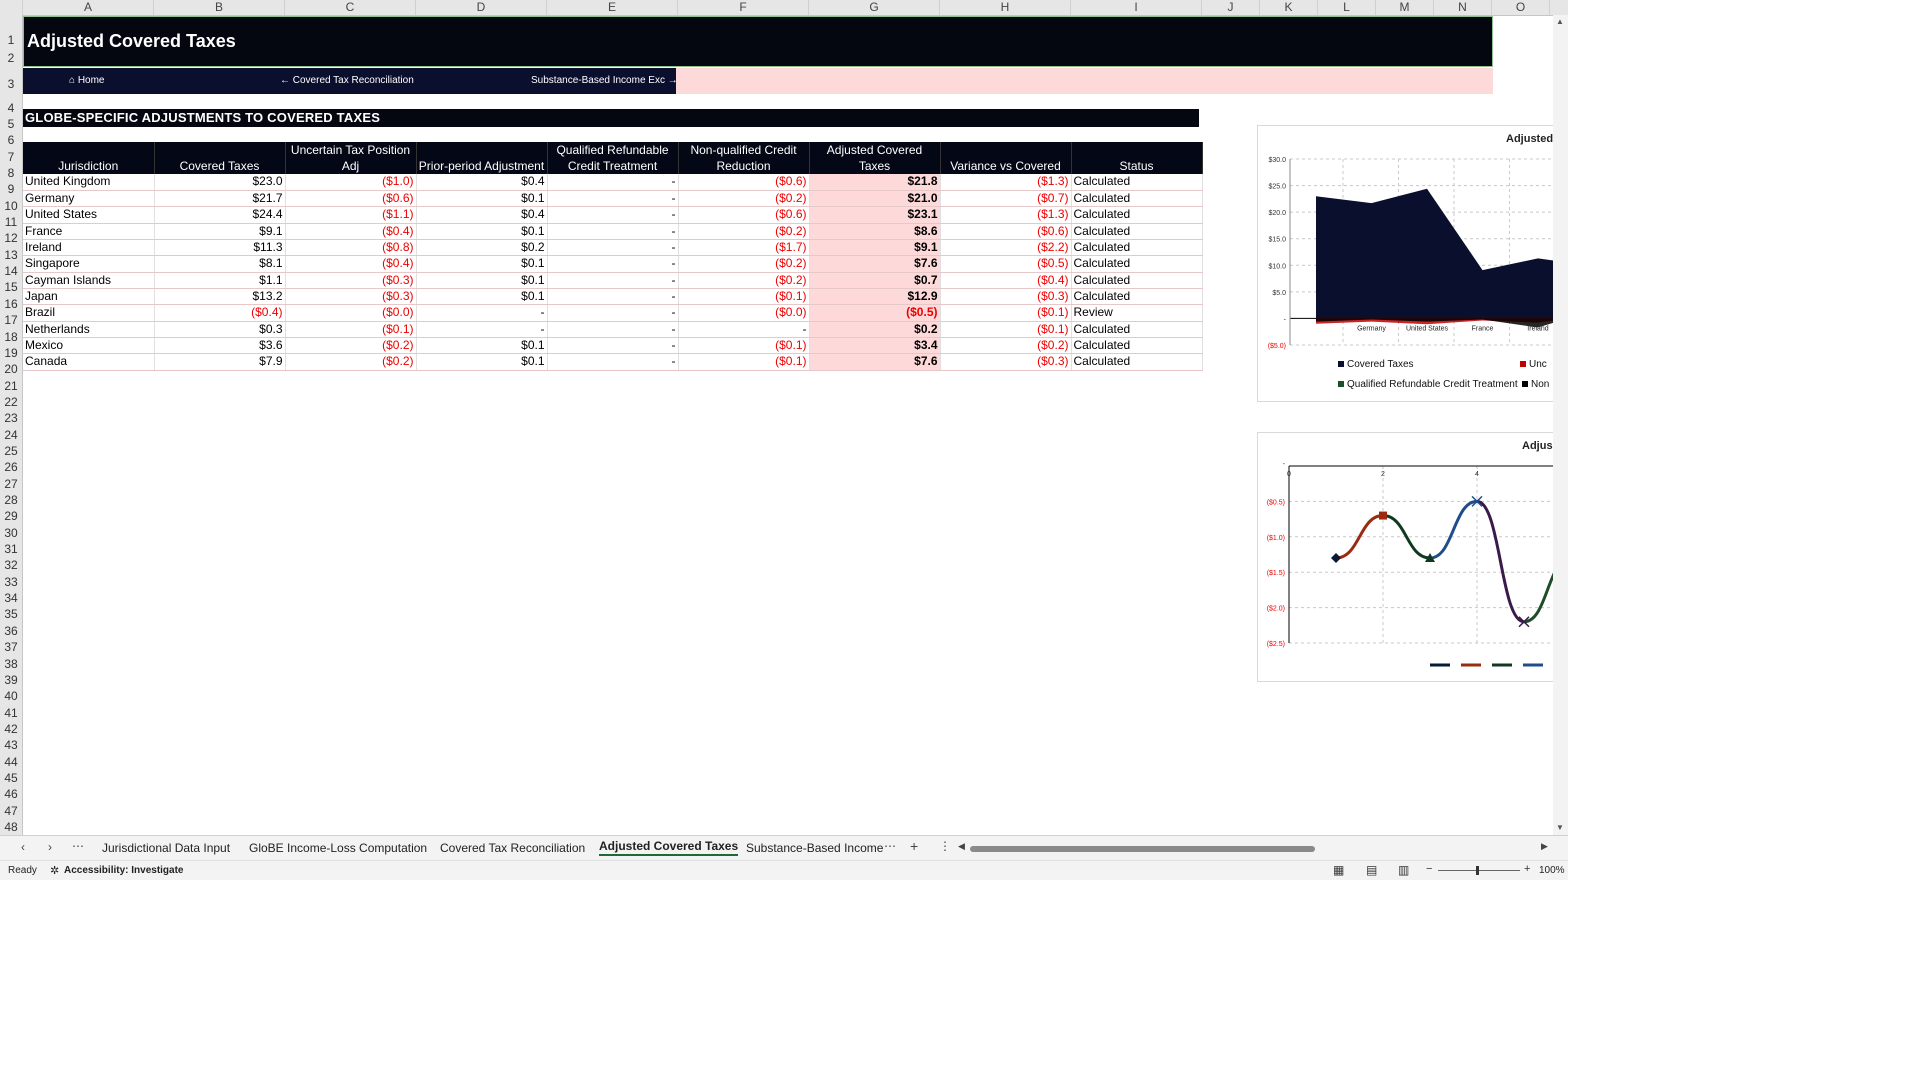 This screenshot has width=1920, height=1076. I want to click on horizontal-scrollbar-thumb, so click(1142, 849).